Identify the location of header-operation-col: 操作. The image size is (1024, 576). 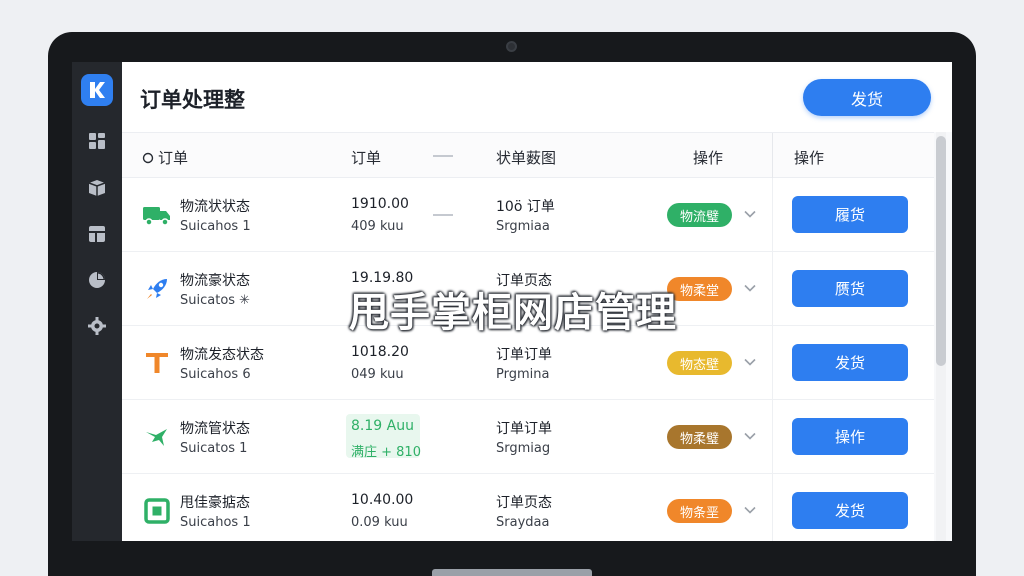
(708, 157).